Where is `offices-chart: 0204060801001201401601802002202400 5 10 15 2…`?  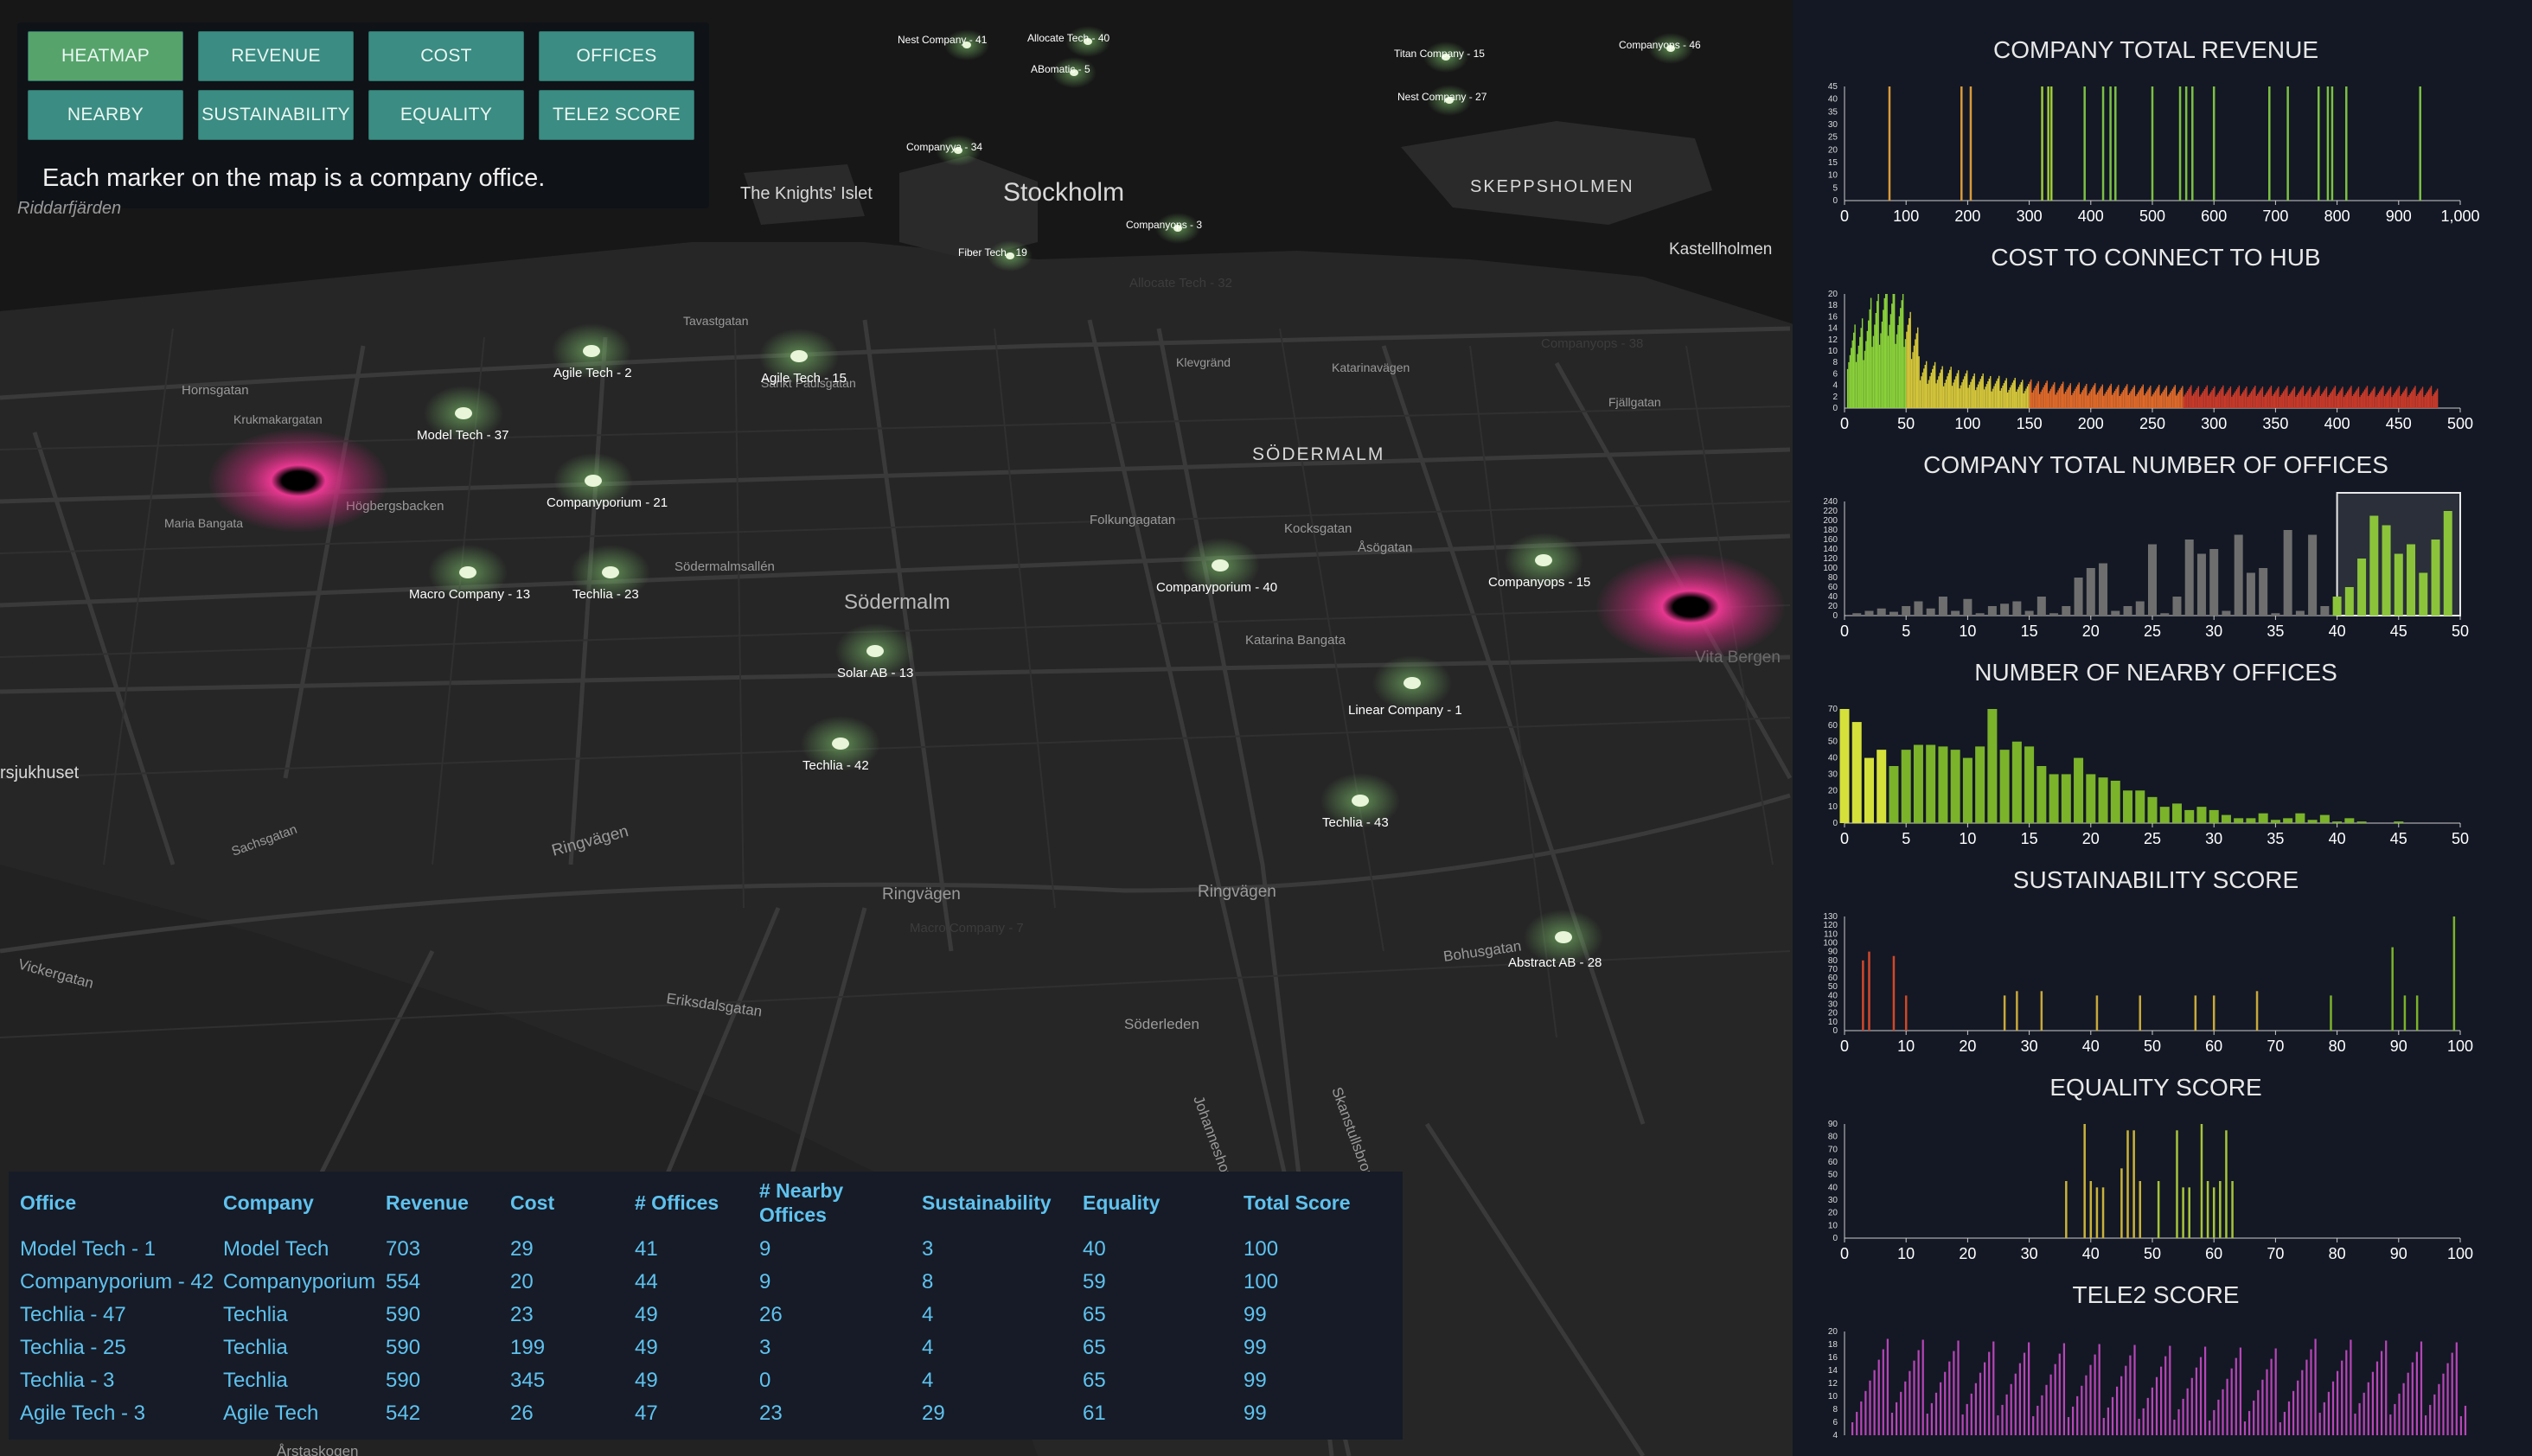 offices-chart: 0204060801001201401601802002202400 5 10 15 2… is located at coordinates (2162, 571).